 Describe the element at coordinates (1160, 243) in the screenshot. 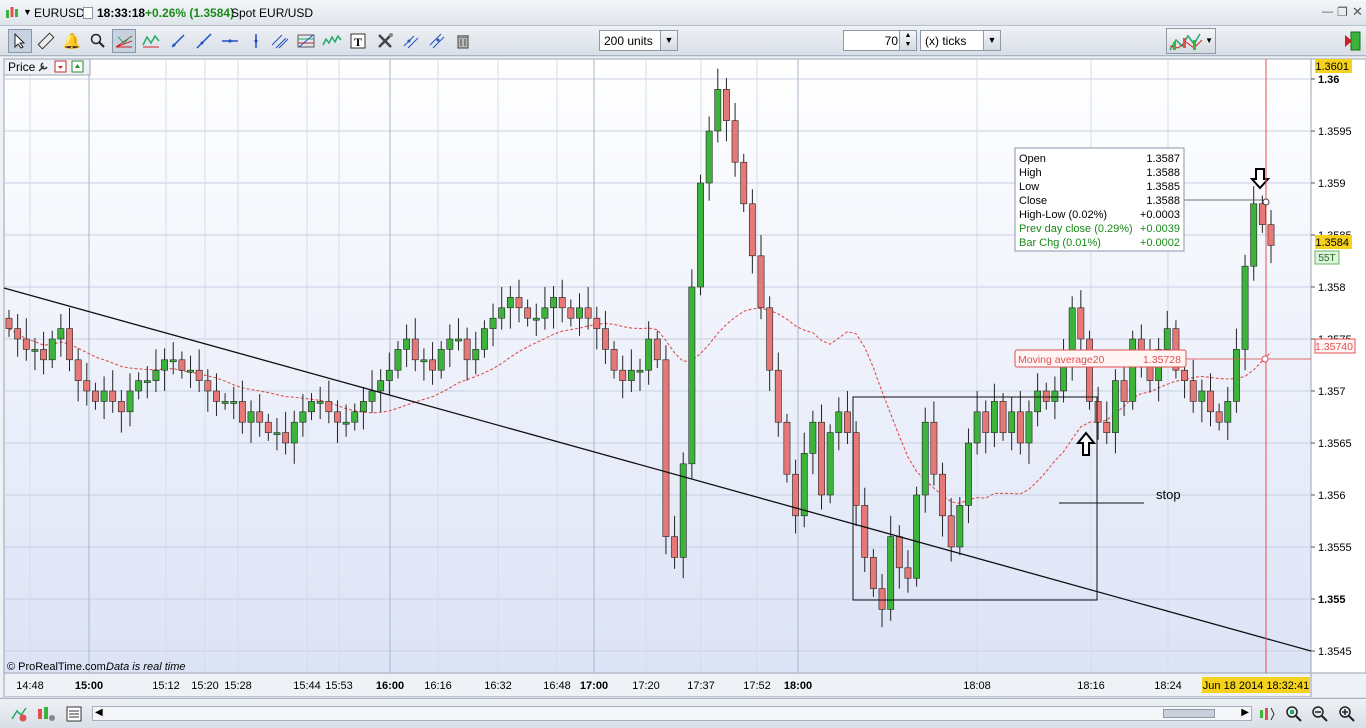

I see `info-row-value: +0.0002` at that location.